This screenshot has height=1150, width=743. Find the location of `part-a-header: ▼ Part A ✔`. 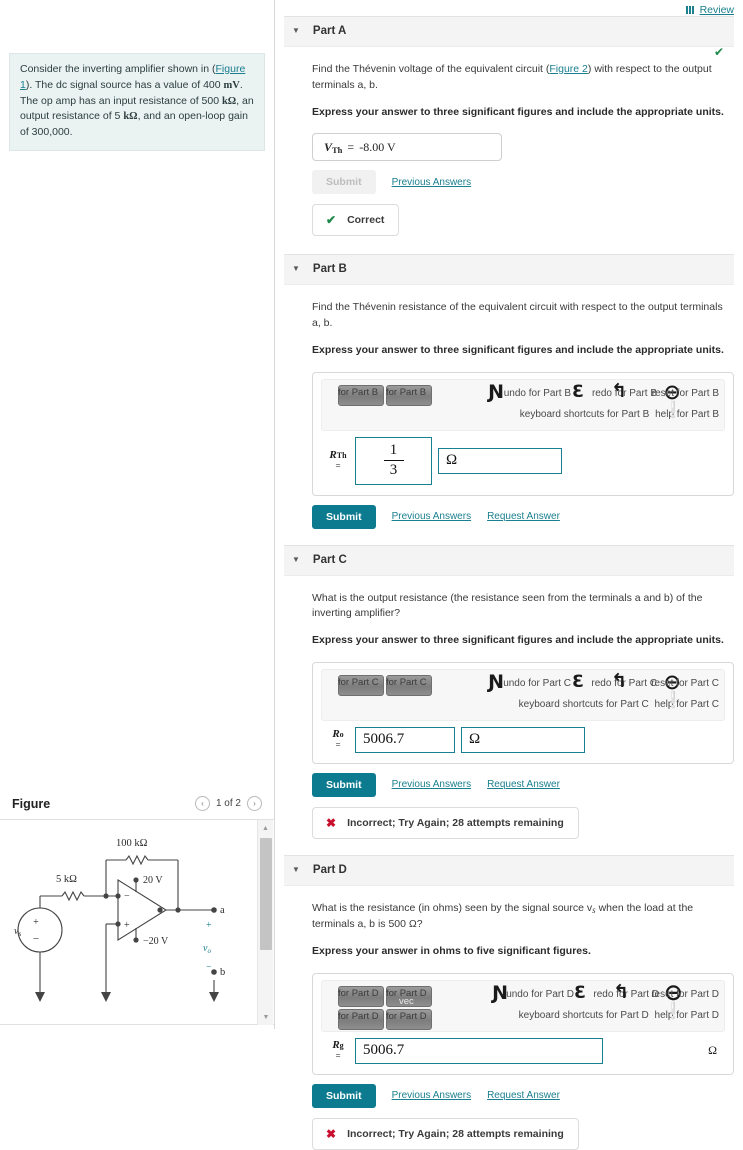

part-a-header: ▼ Part A ✔ is located at coordinates (509, 37).